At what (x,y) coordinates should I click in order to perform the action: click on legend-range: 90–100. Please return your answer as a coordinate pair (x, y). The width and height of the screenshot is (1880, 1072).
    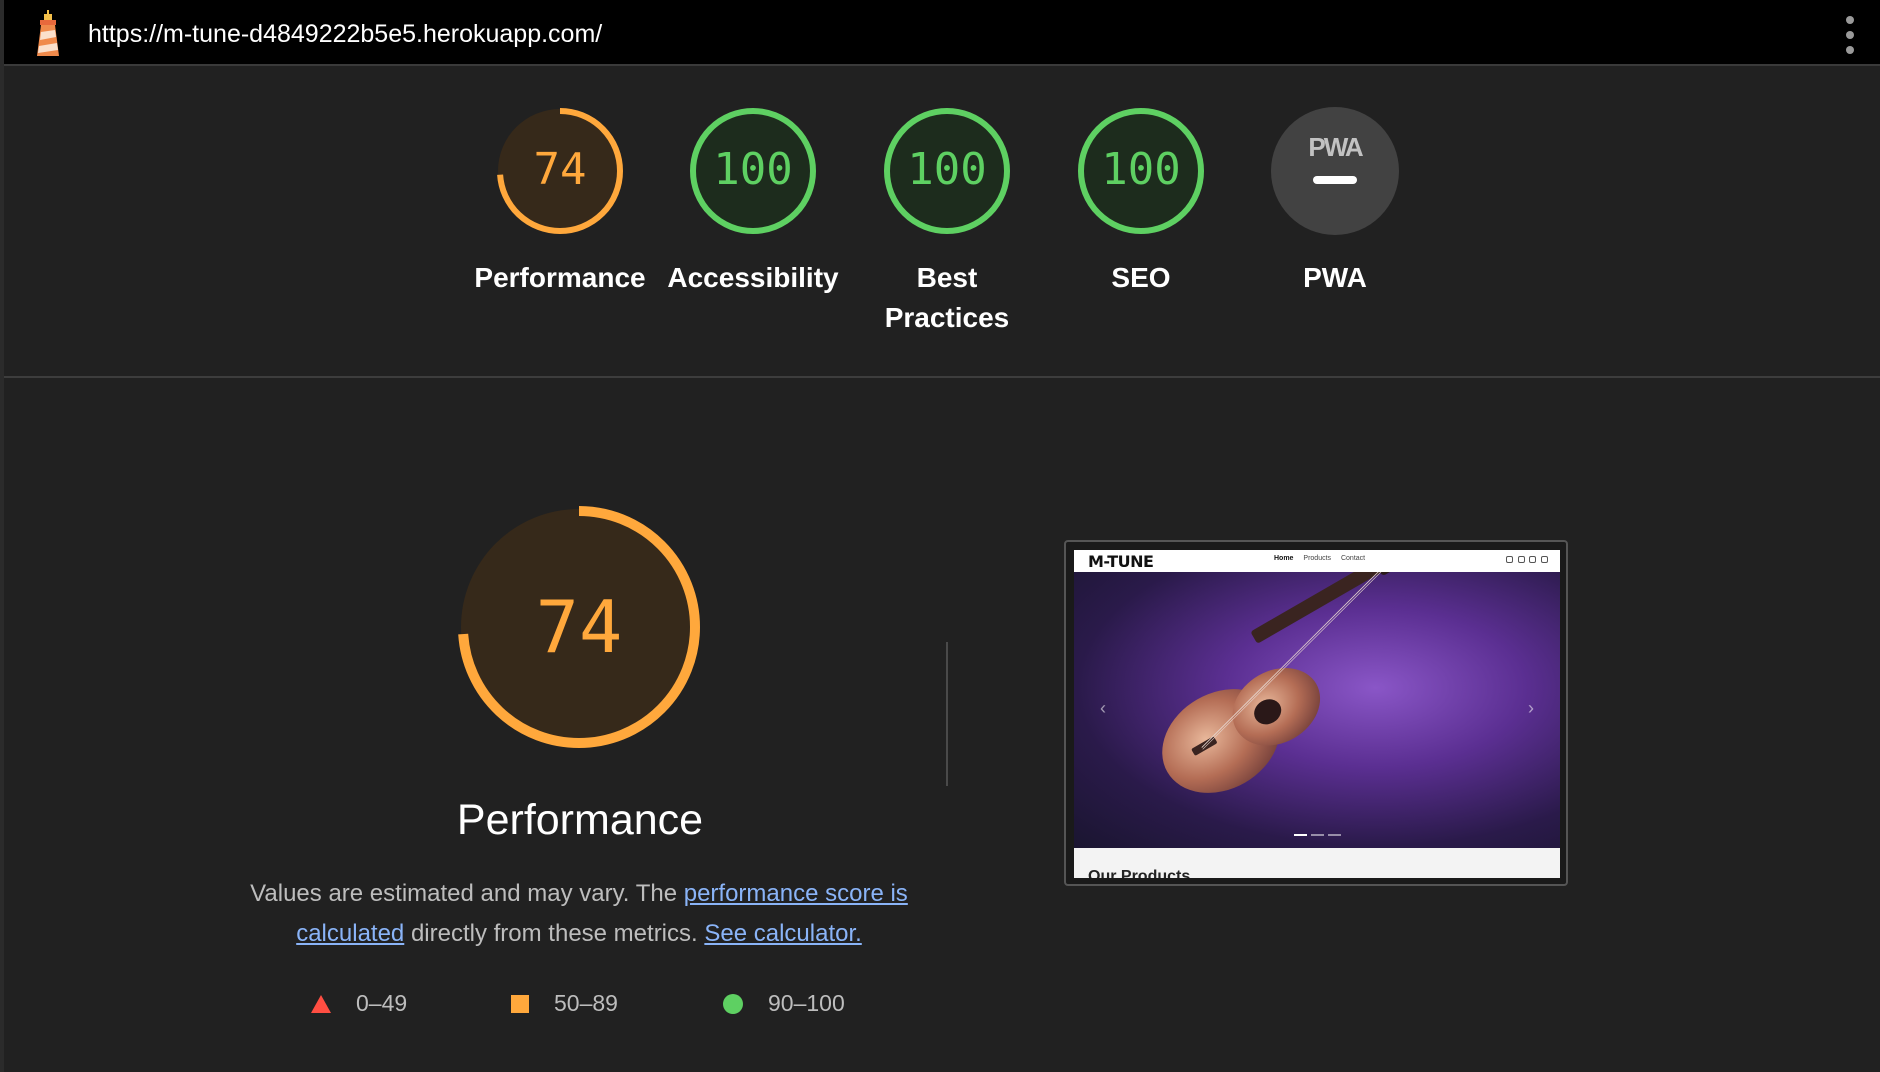
    Looking at the image, I should click on (806, 1003).